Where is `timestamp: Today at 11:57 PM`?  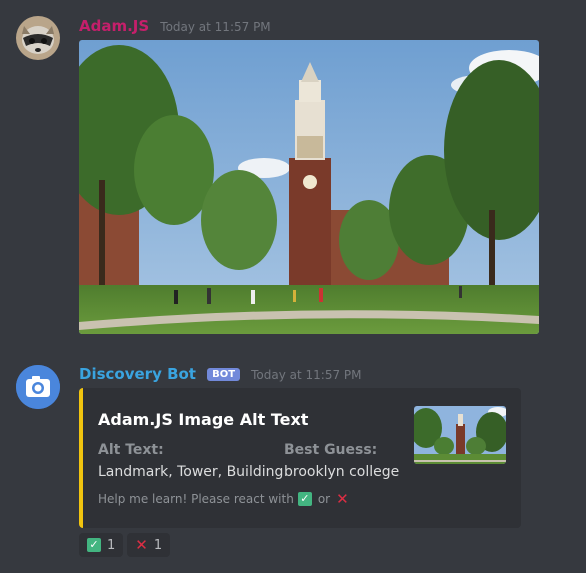 timestamp: Today at 11:57 PM is located at coordinates (306, 375).